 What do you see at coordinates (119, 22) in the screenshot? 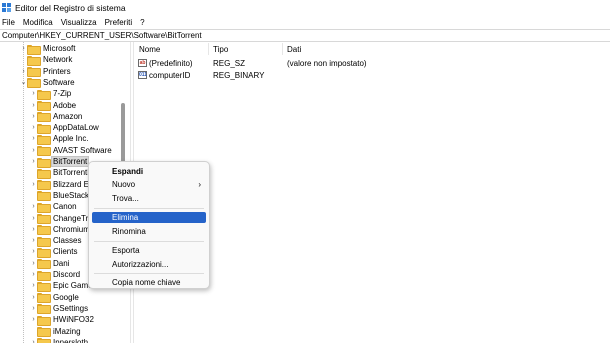
I see `menu-preferiti: Preferiti` at bounding box center [119, 22].